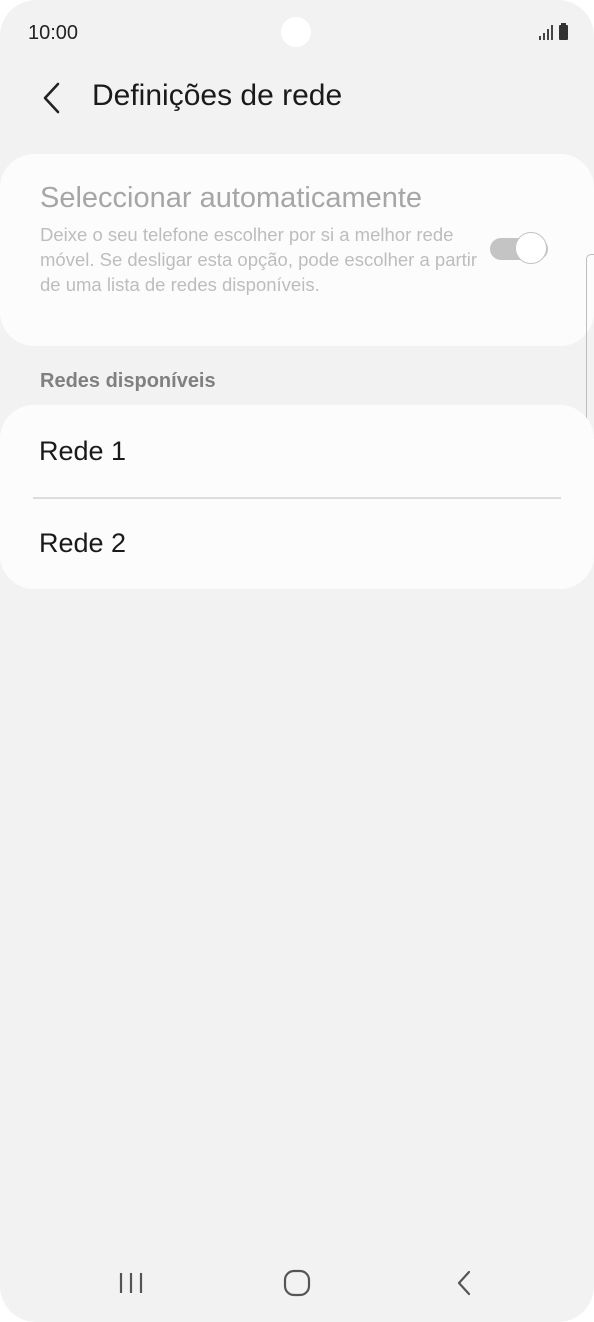  I want to click on auto-select-title: Seleccionar automaticamente, so click(231, 198).